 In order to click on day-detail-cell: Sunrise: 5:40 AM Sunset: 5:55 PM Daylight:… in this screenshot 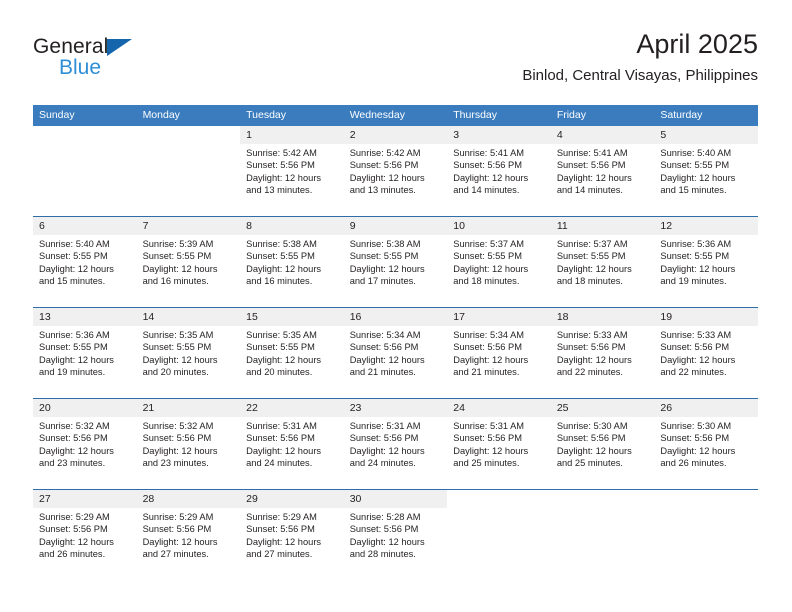, I will do `click(85, 271)`.